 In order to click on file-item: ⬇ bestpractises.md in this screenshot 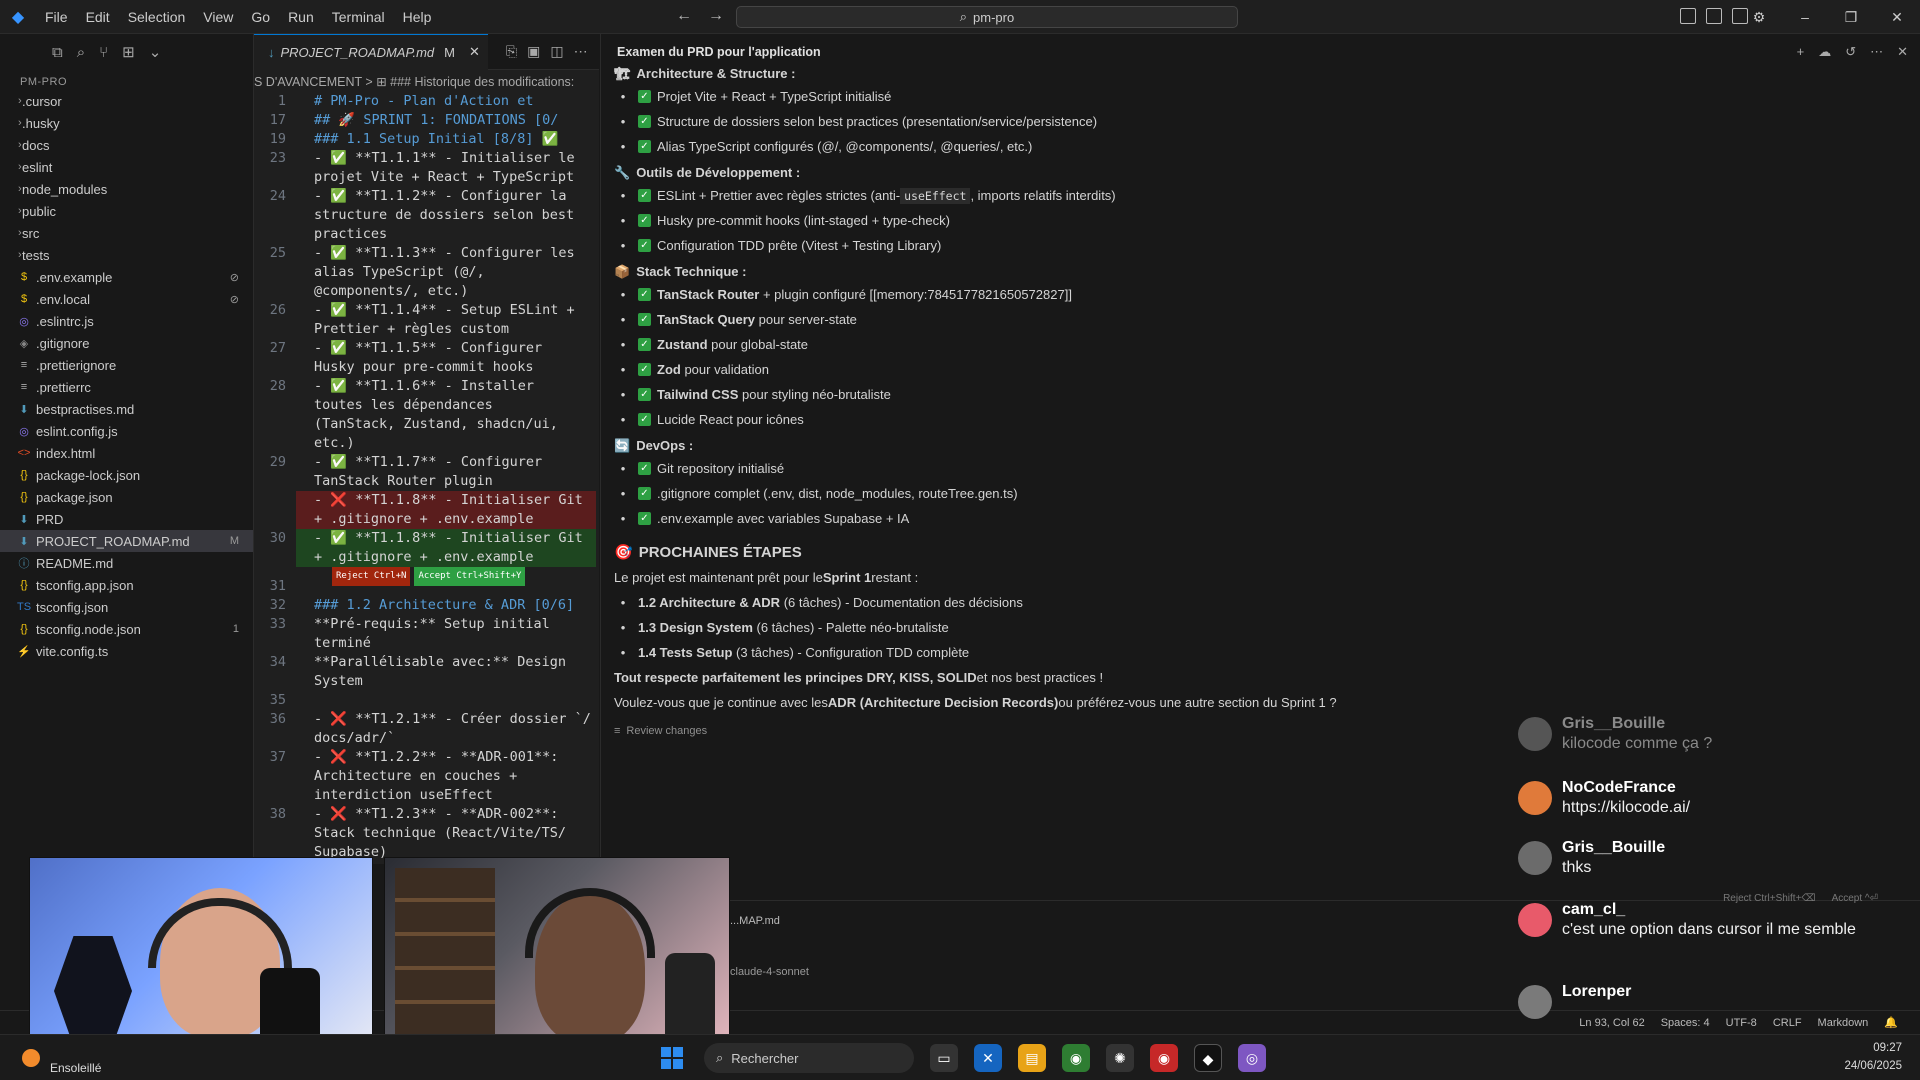, I will do `click(126, 409)`.